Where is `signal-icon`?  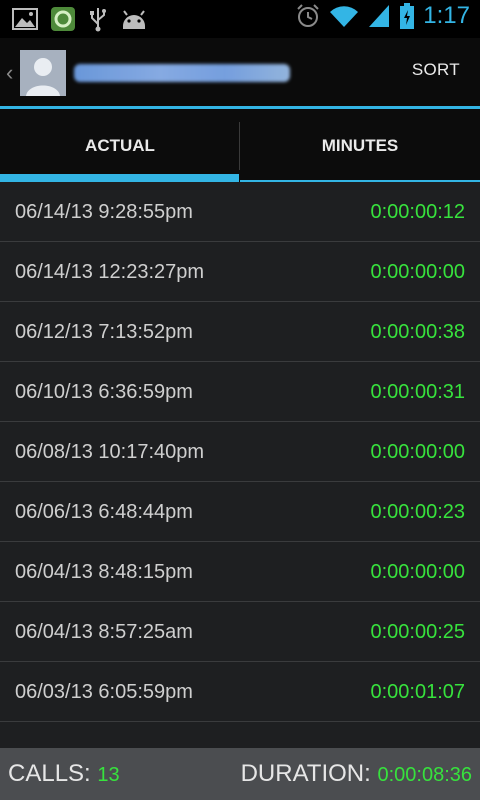
signal-icon is located at coordinates (379, 16).